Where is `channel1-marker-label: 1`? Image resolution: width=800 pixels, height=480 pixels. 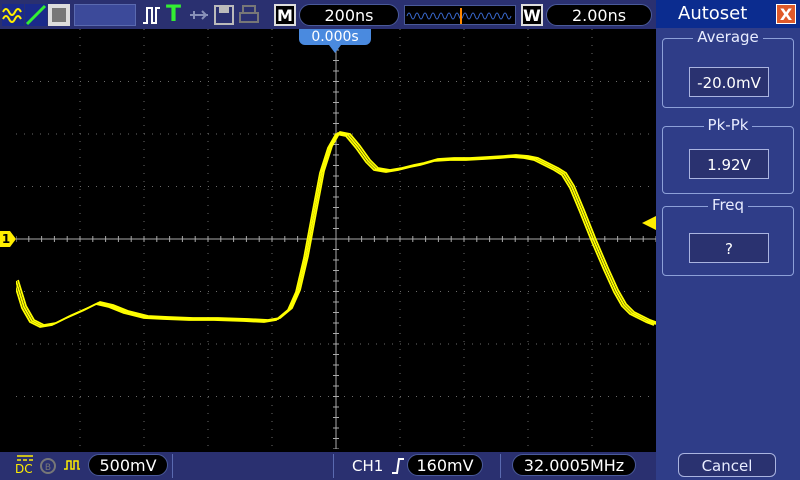
channel1-marker-label: 1 is located at coordinates (6, 239).